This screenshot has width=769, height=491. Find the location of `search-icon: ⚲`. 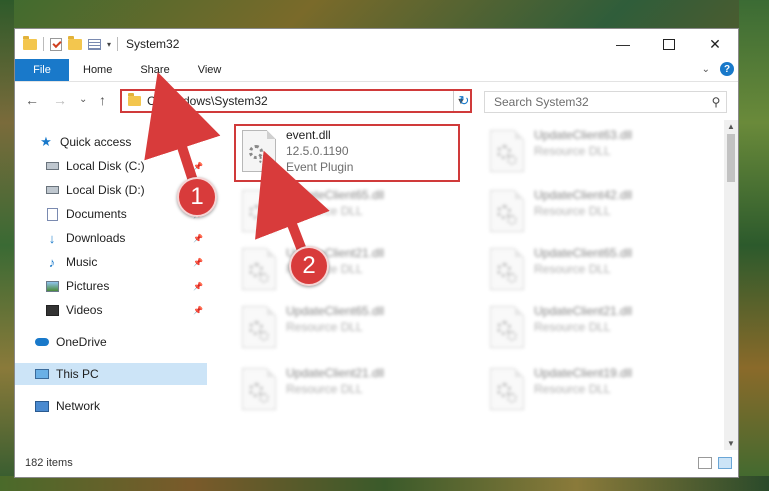

search-icon: ⚲ is located at coordinates (716, 102).